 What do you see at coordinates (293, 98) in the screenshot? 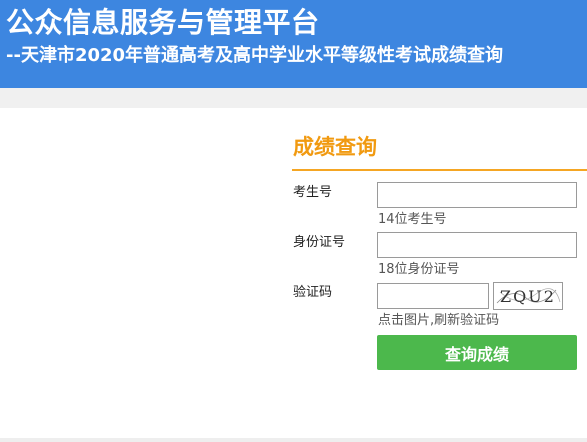
I see `header-divider-strip` at bounding box center [293, 98].